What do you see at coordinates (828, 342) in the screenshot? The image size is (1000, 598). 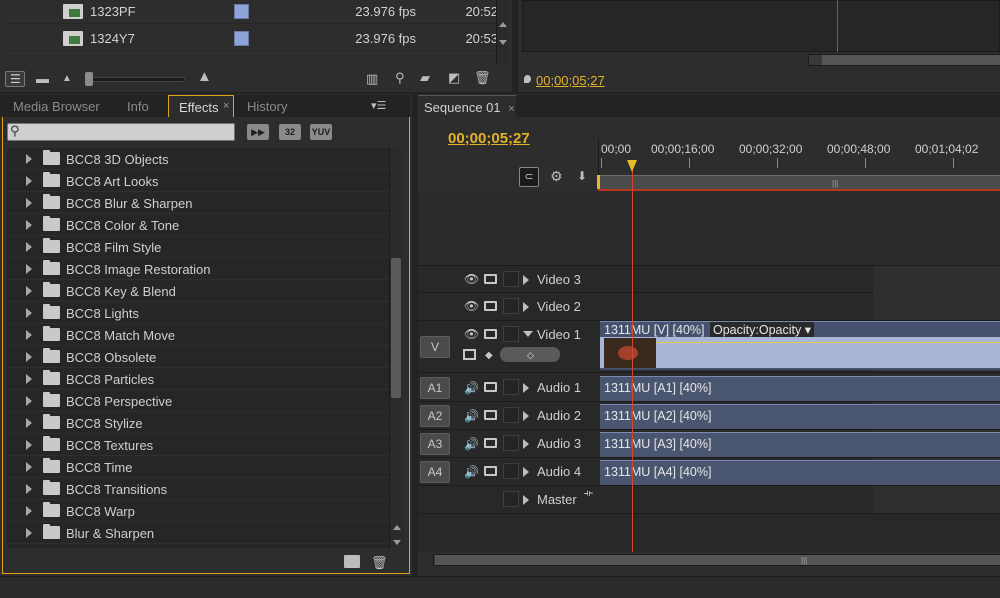 I see `opacity-rubberband` at bounding box center [828, 342].